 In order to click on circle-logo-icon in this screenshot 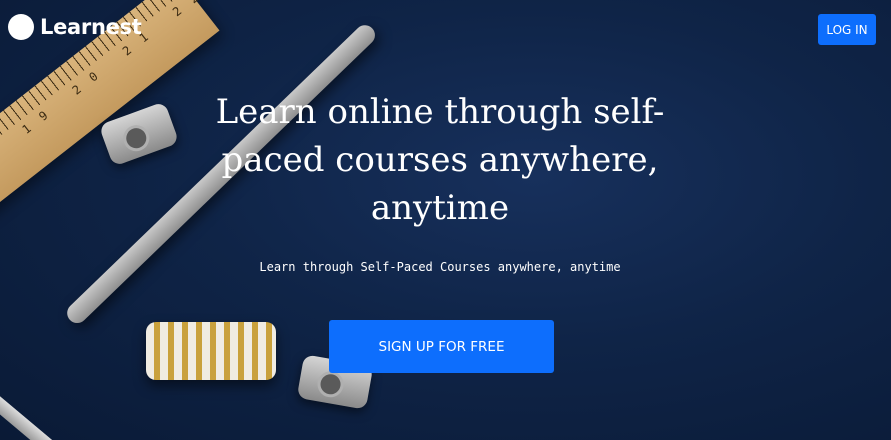, I will do `click(21, 27)`.